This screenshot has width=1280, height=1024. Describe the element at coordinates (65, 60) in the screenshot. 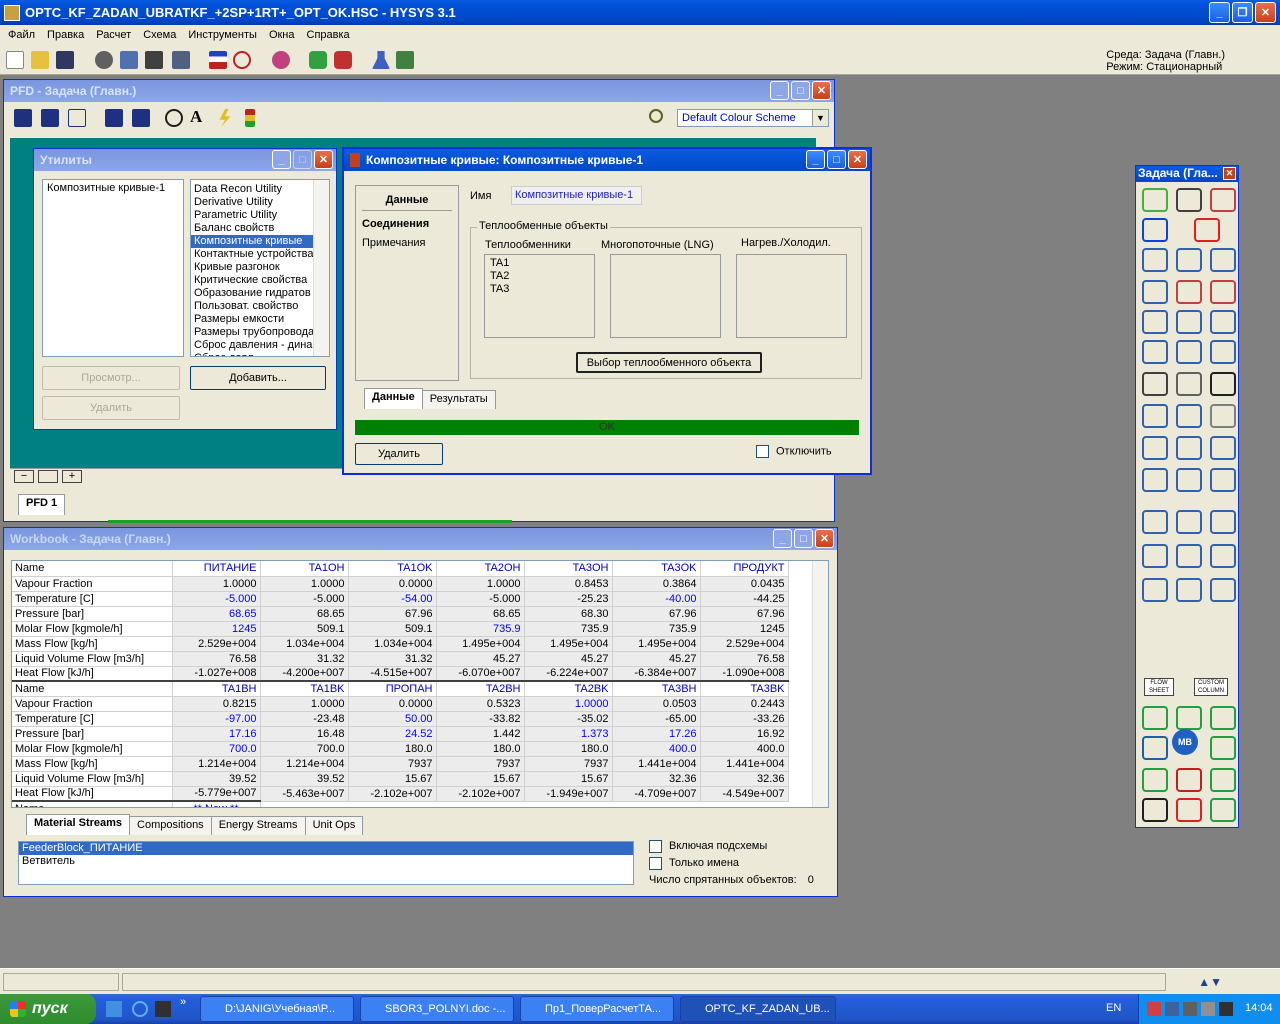

I see `save-icon` at that location.